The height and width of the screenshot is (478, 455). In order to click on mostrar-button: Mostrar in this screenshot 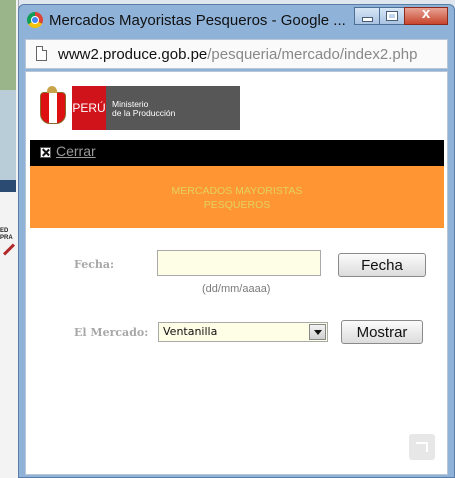, I will do `click(382, 332)`.